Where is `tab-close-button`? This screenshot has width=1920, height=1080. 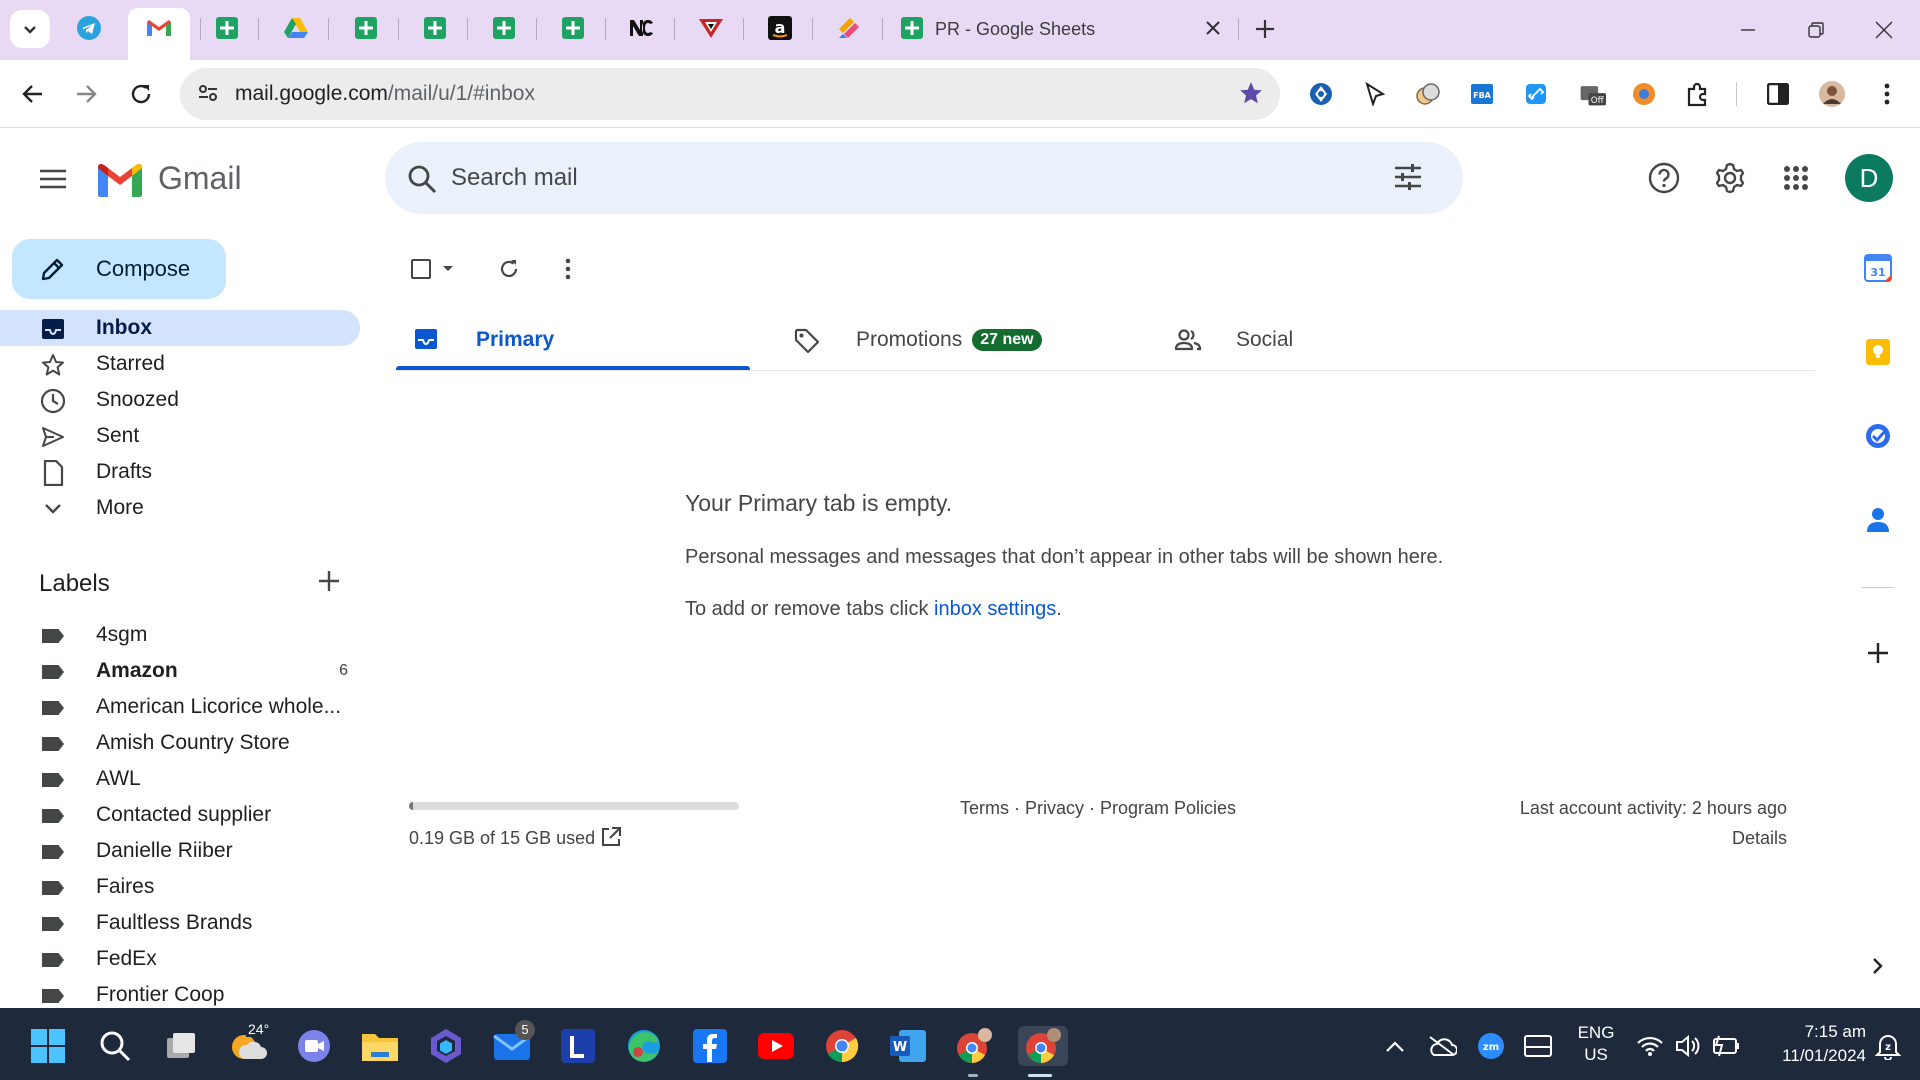
tab-close-button is located at coordinates (1213, 28).